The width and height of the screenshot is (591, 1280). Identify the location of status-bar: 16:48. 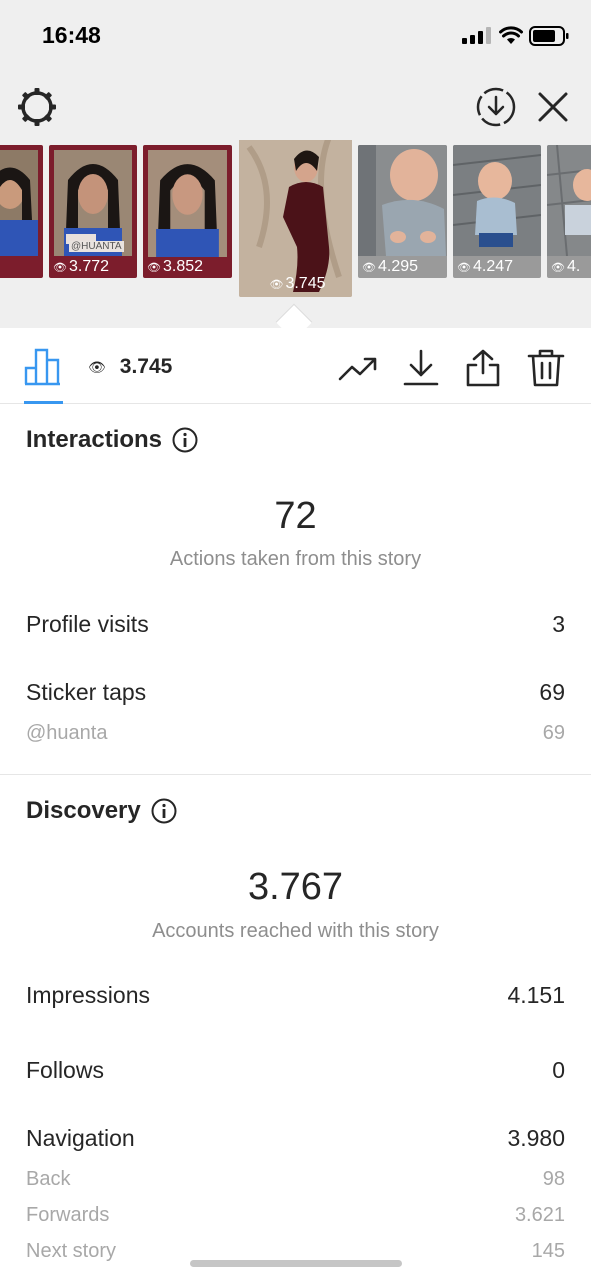
(295, 35).